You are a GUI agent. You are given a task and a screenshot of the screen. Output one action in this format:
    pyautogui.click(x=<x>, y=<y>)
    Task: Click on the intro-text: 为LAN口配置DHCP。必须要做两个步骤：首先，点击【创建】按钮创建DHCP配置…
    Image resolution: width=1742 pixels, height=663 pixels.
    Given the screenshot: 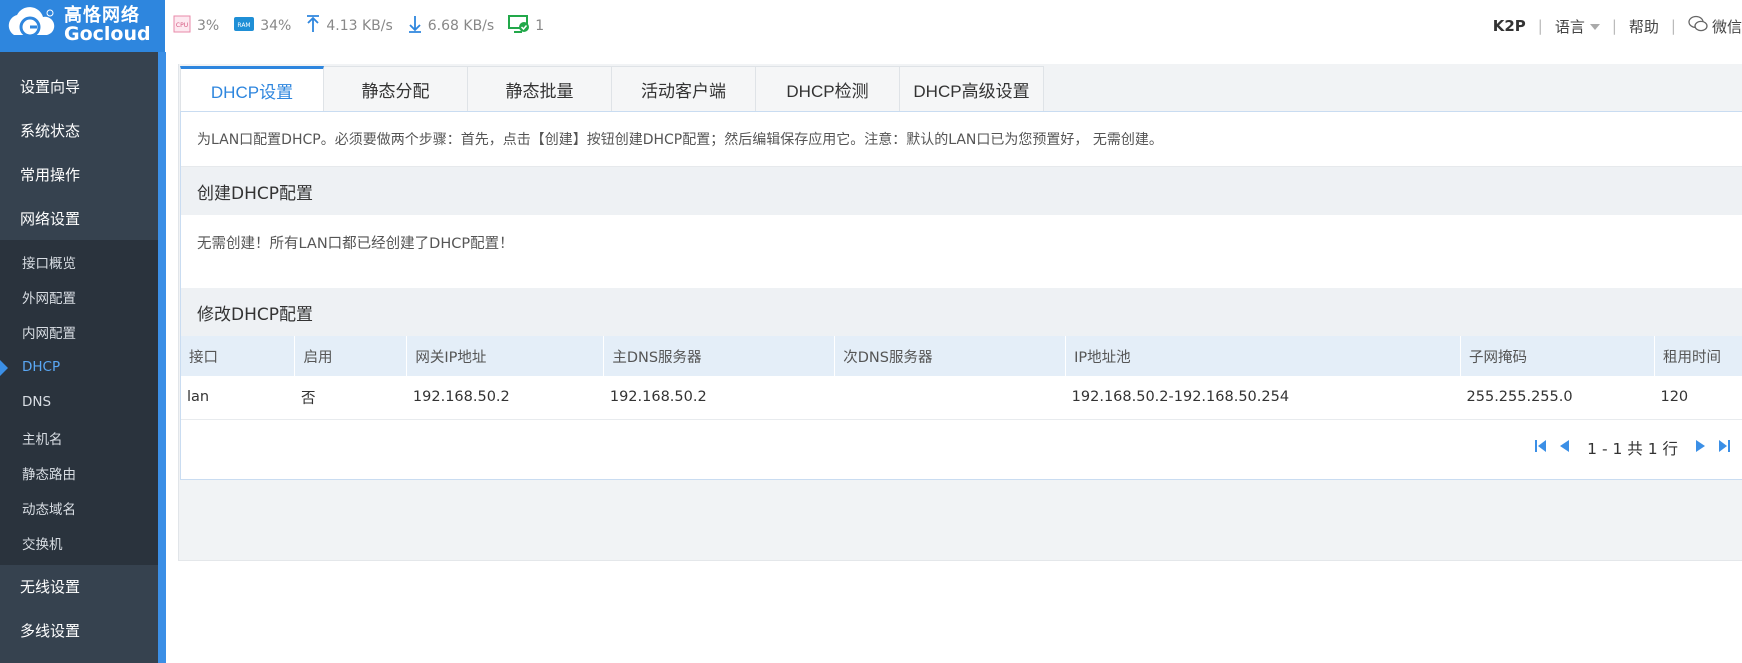 What is the action you would take?
    pyautogui.click(x=961, y=139)
    